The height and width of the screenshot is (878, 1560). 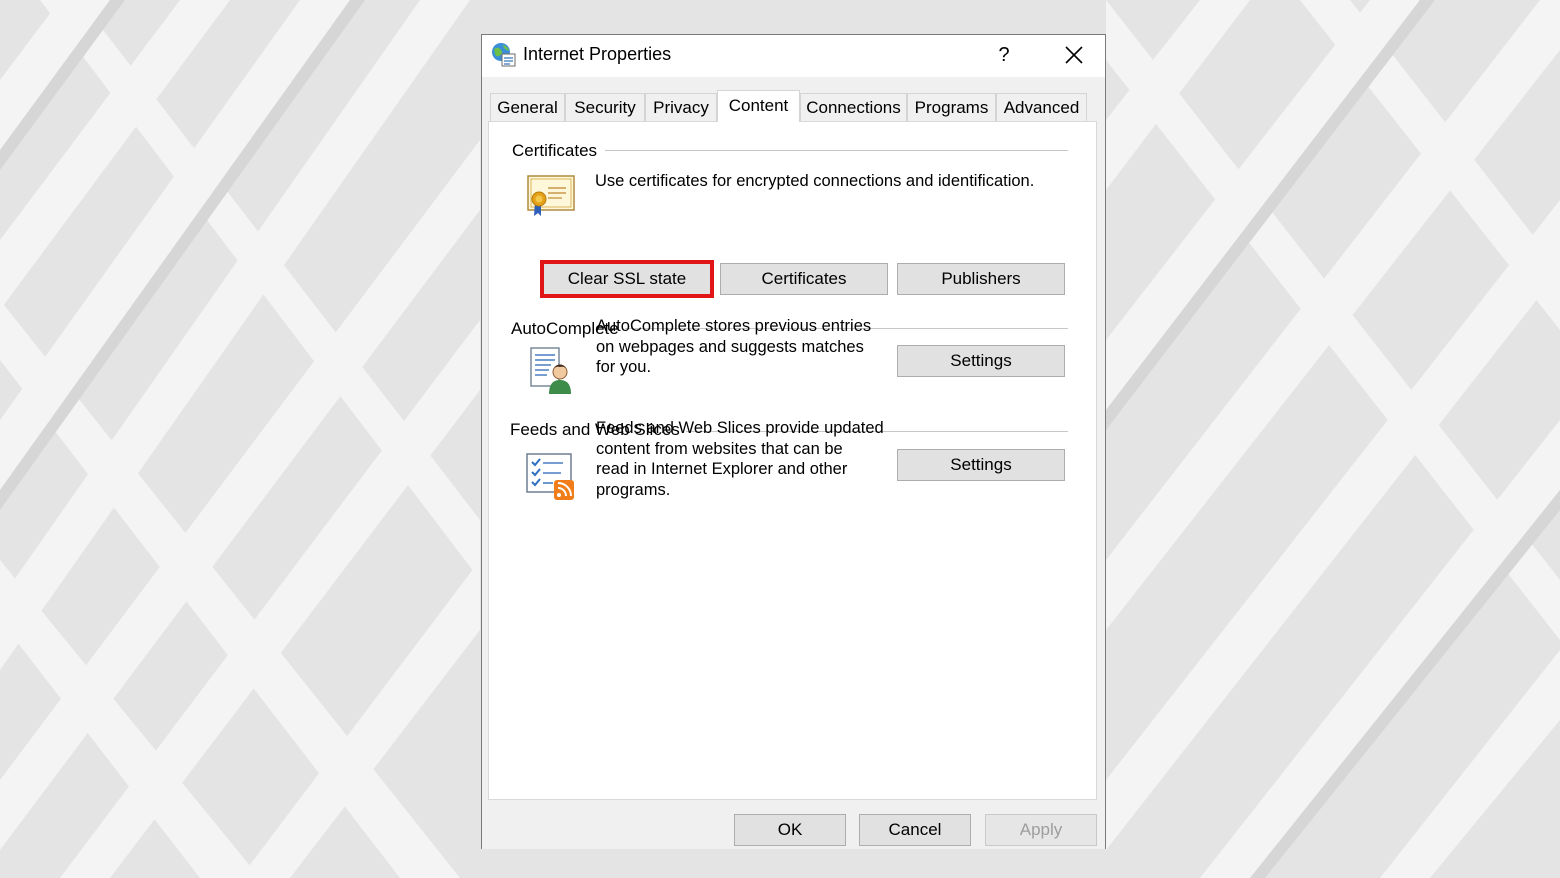 I want to click on feeds-description-line: content from websites that can be, so click(x=719, y=448).